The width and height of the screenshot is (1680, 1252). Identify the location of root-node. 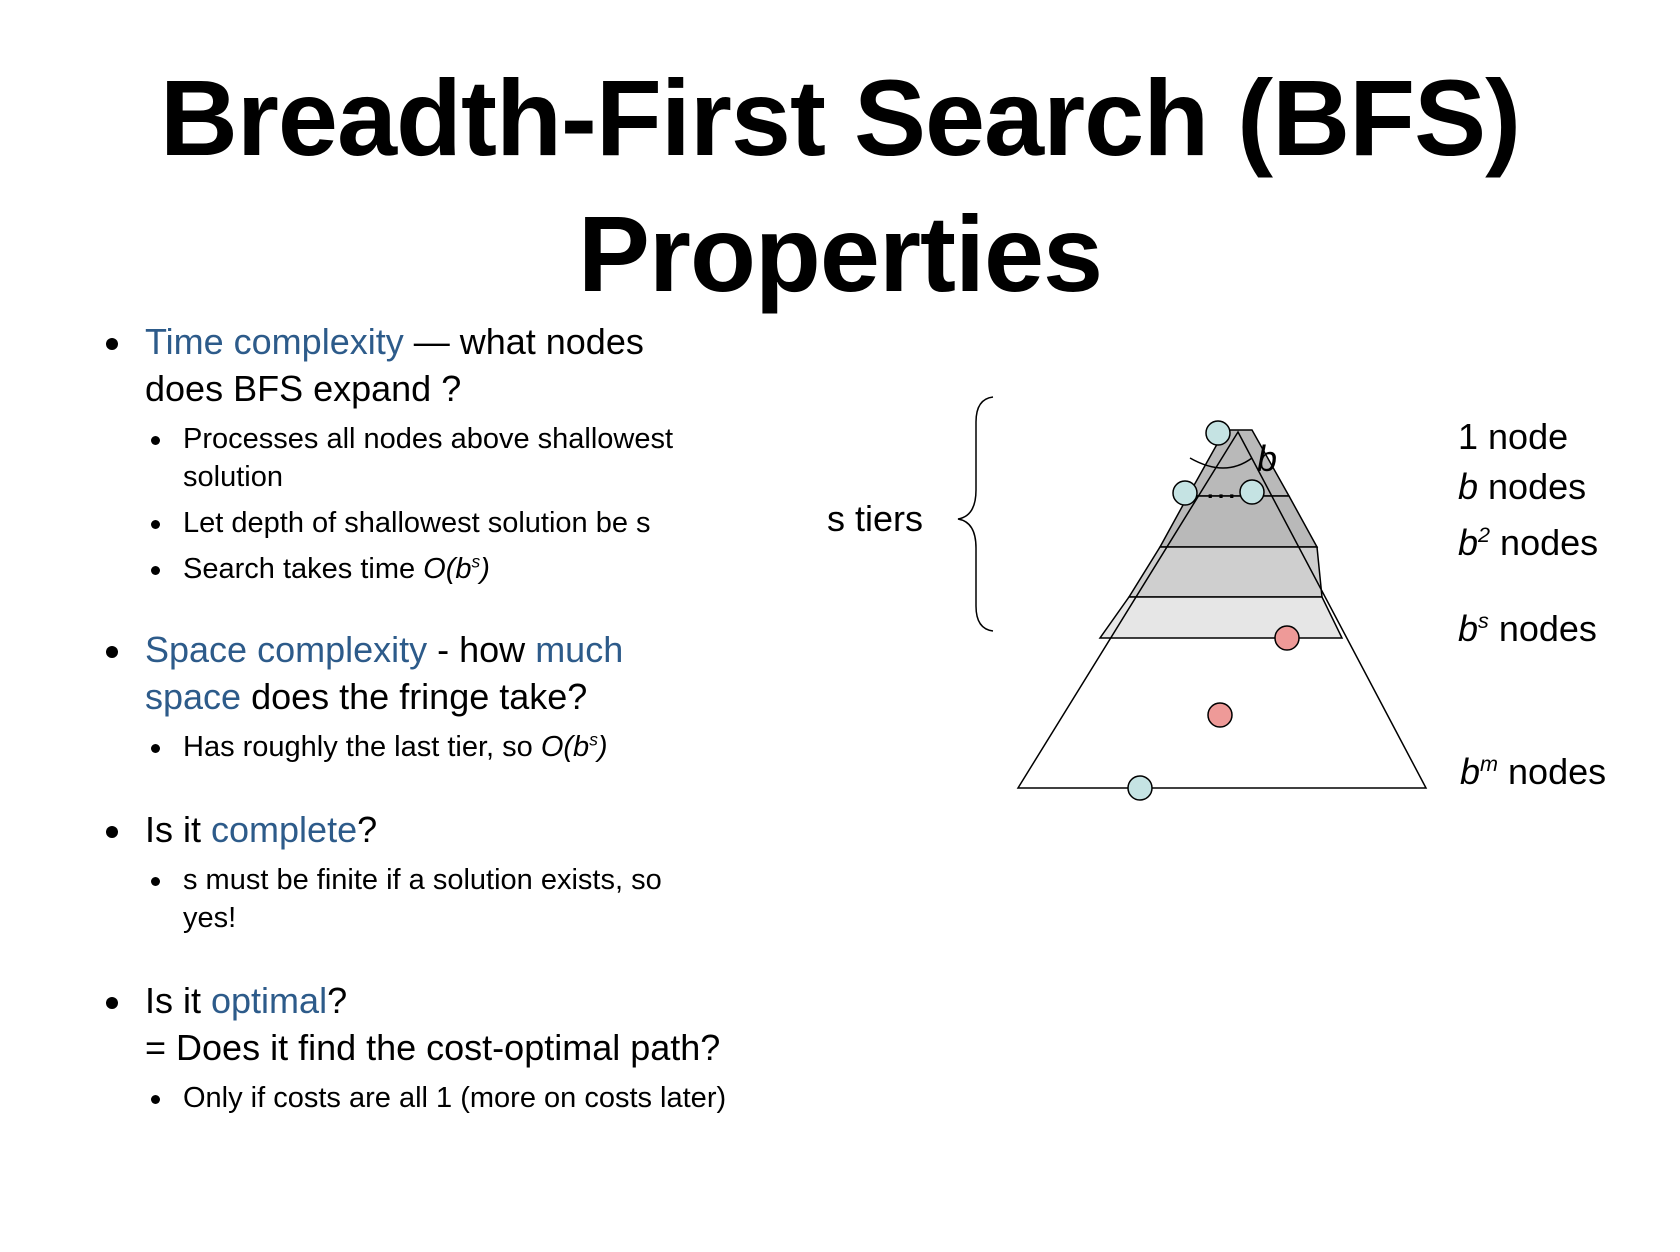
(1218, 433).